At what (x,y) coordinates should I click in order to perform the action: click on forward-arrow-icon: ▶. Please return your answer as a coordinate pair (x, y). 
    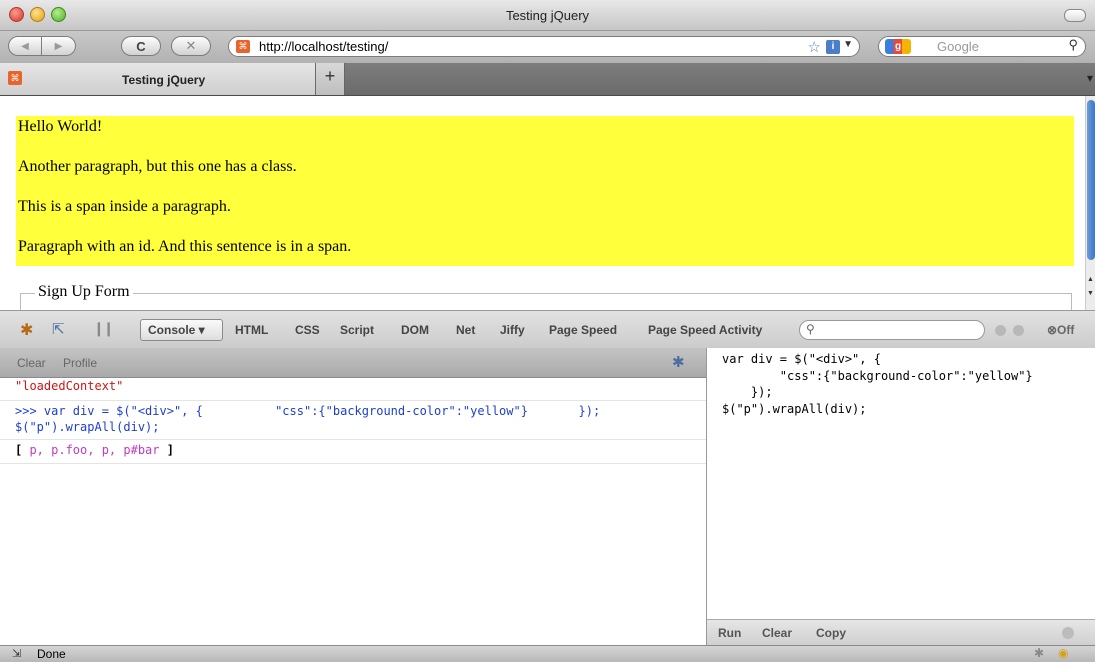
    Looking at the image, I should click on (58, 46).